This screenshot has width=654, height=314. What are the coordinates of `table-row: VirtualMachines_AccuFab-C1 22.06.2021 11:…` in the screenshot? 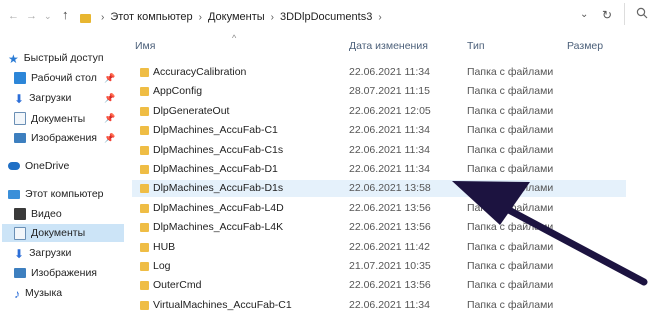 It's located at (379, 305).